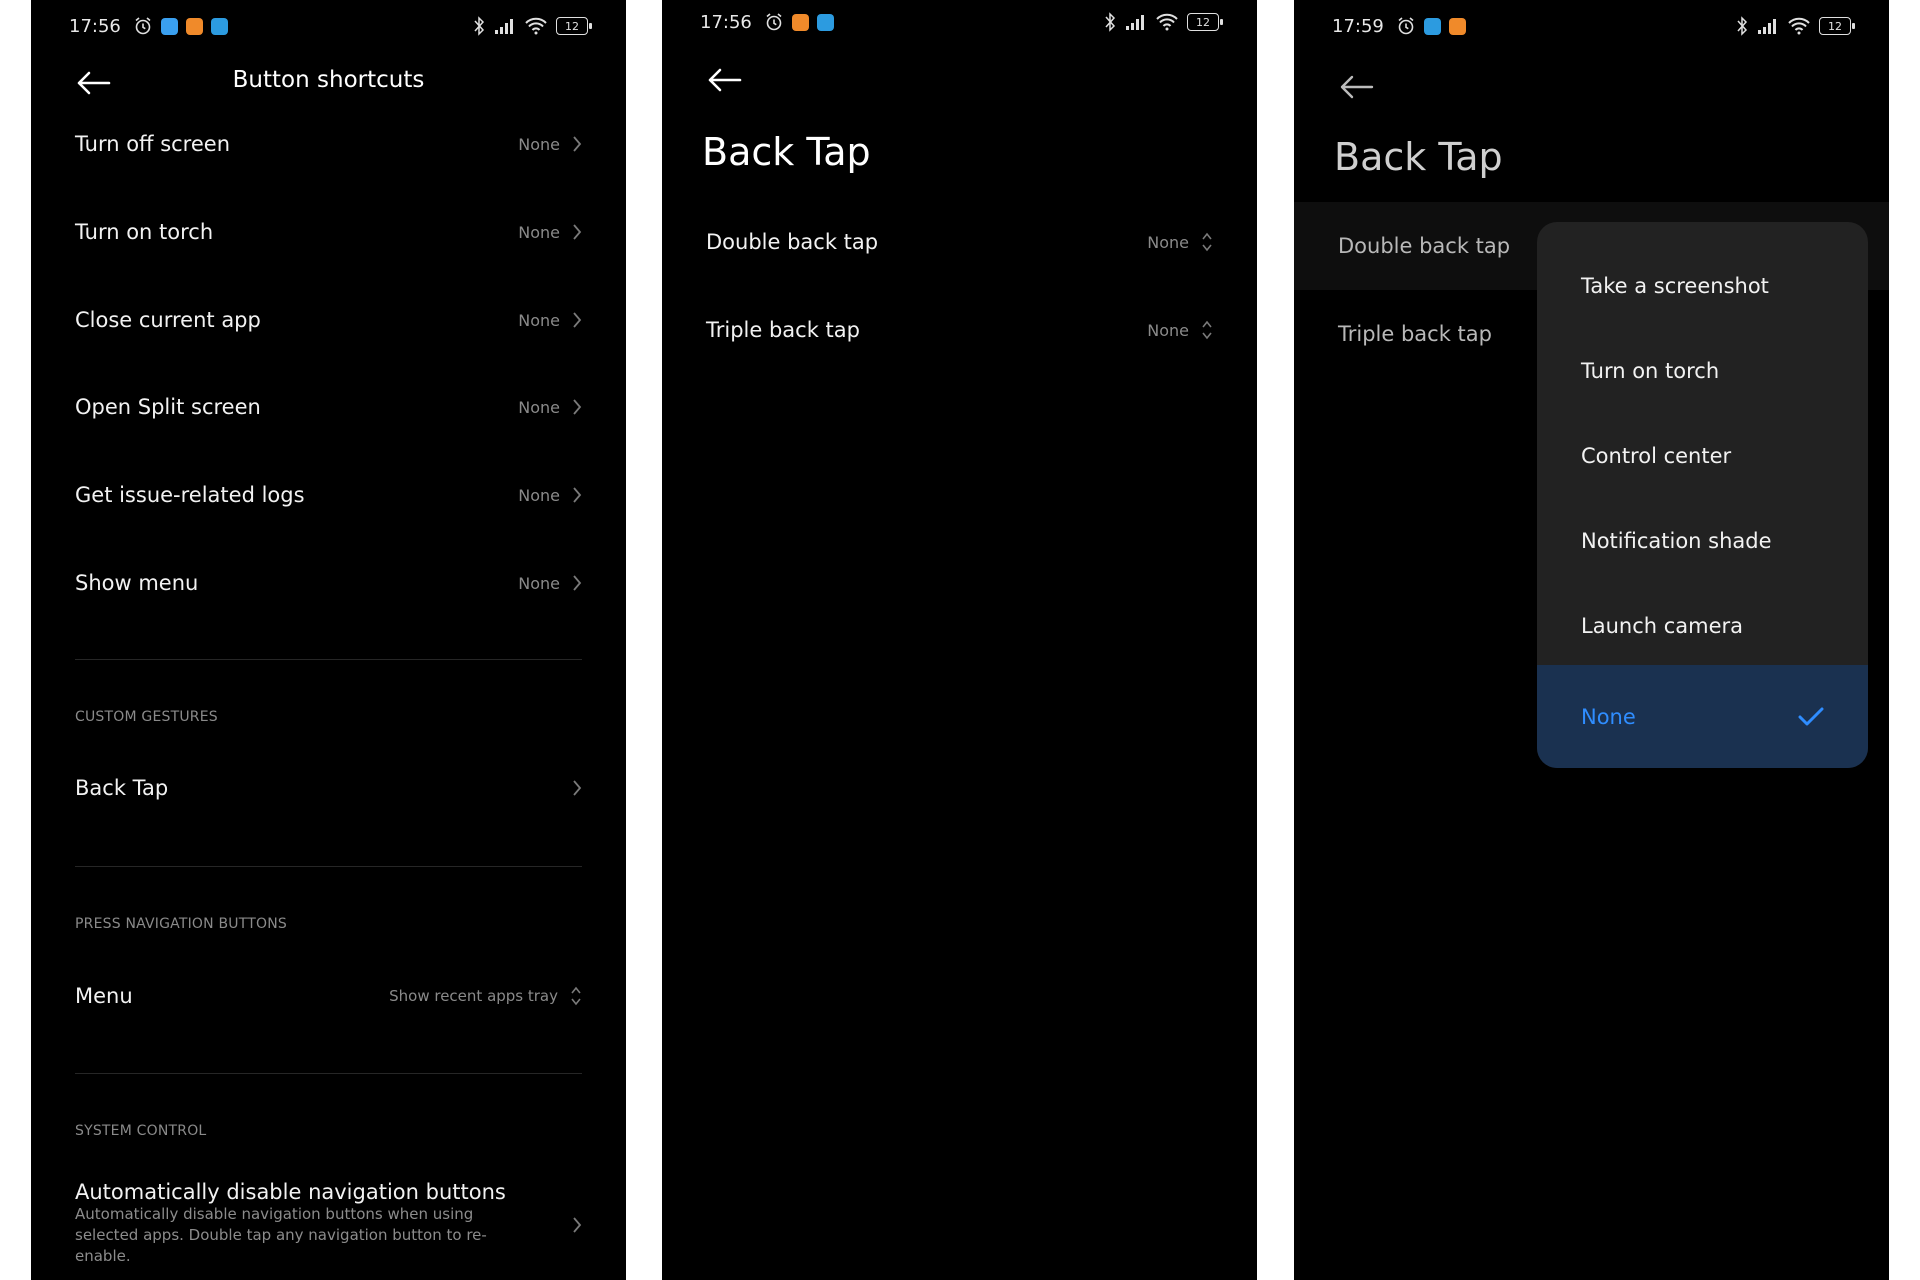  What do you see at coordinates (328, 495) in the screenshot?
I see `shortcut-row: Get issue-related logs None` at bounding box center [328, 495].